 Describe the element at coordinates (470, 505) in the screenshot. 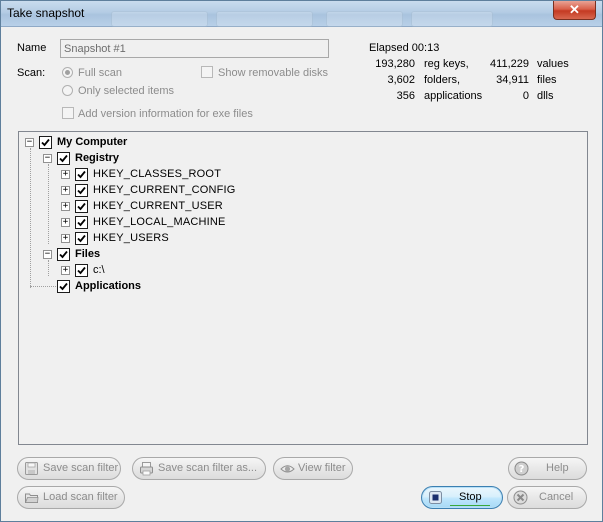

I see `focus-indicator` at that location.